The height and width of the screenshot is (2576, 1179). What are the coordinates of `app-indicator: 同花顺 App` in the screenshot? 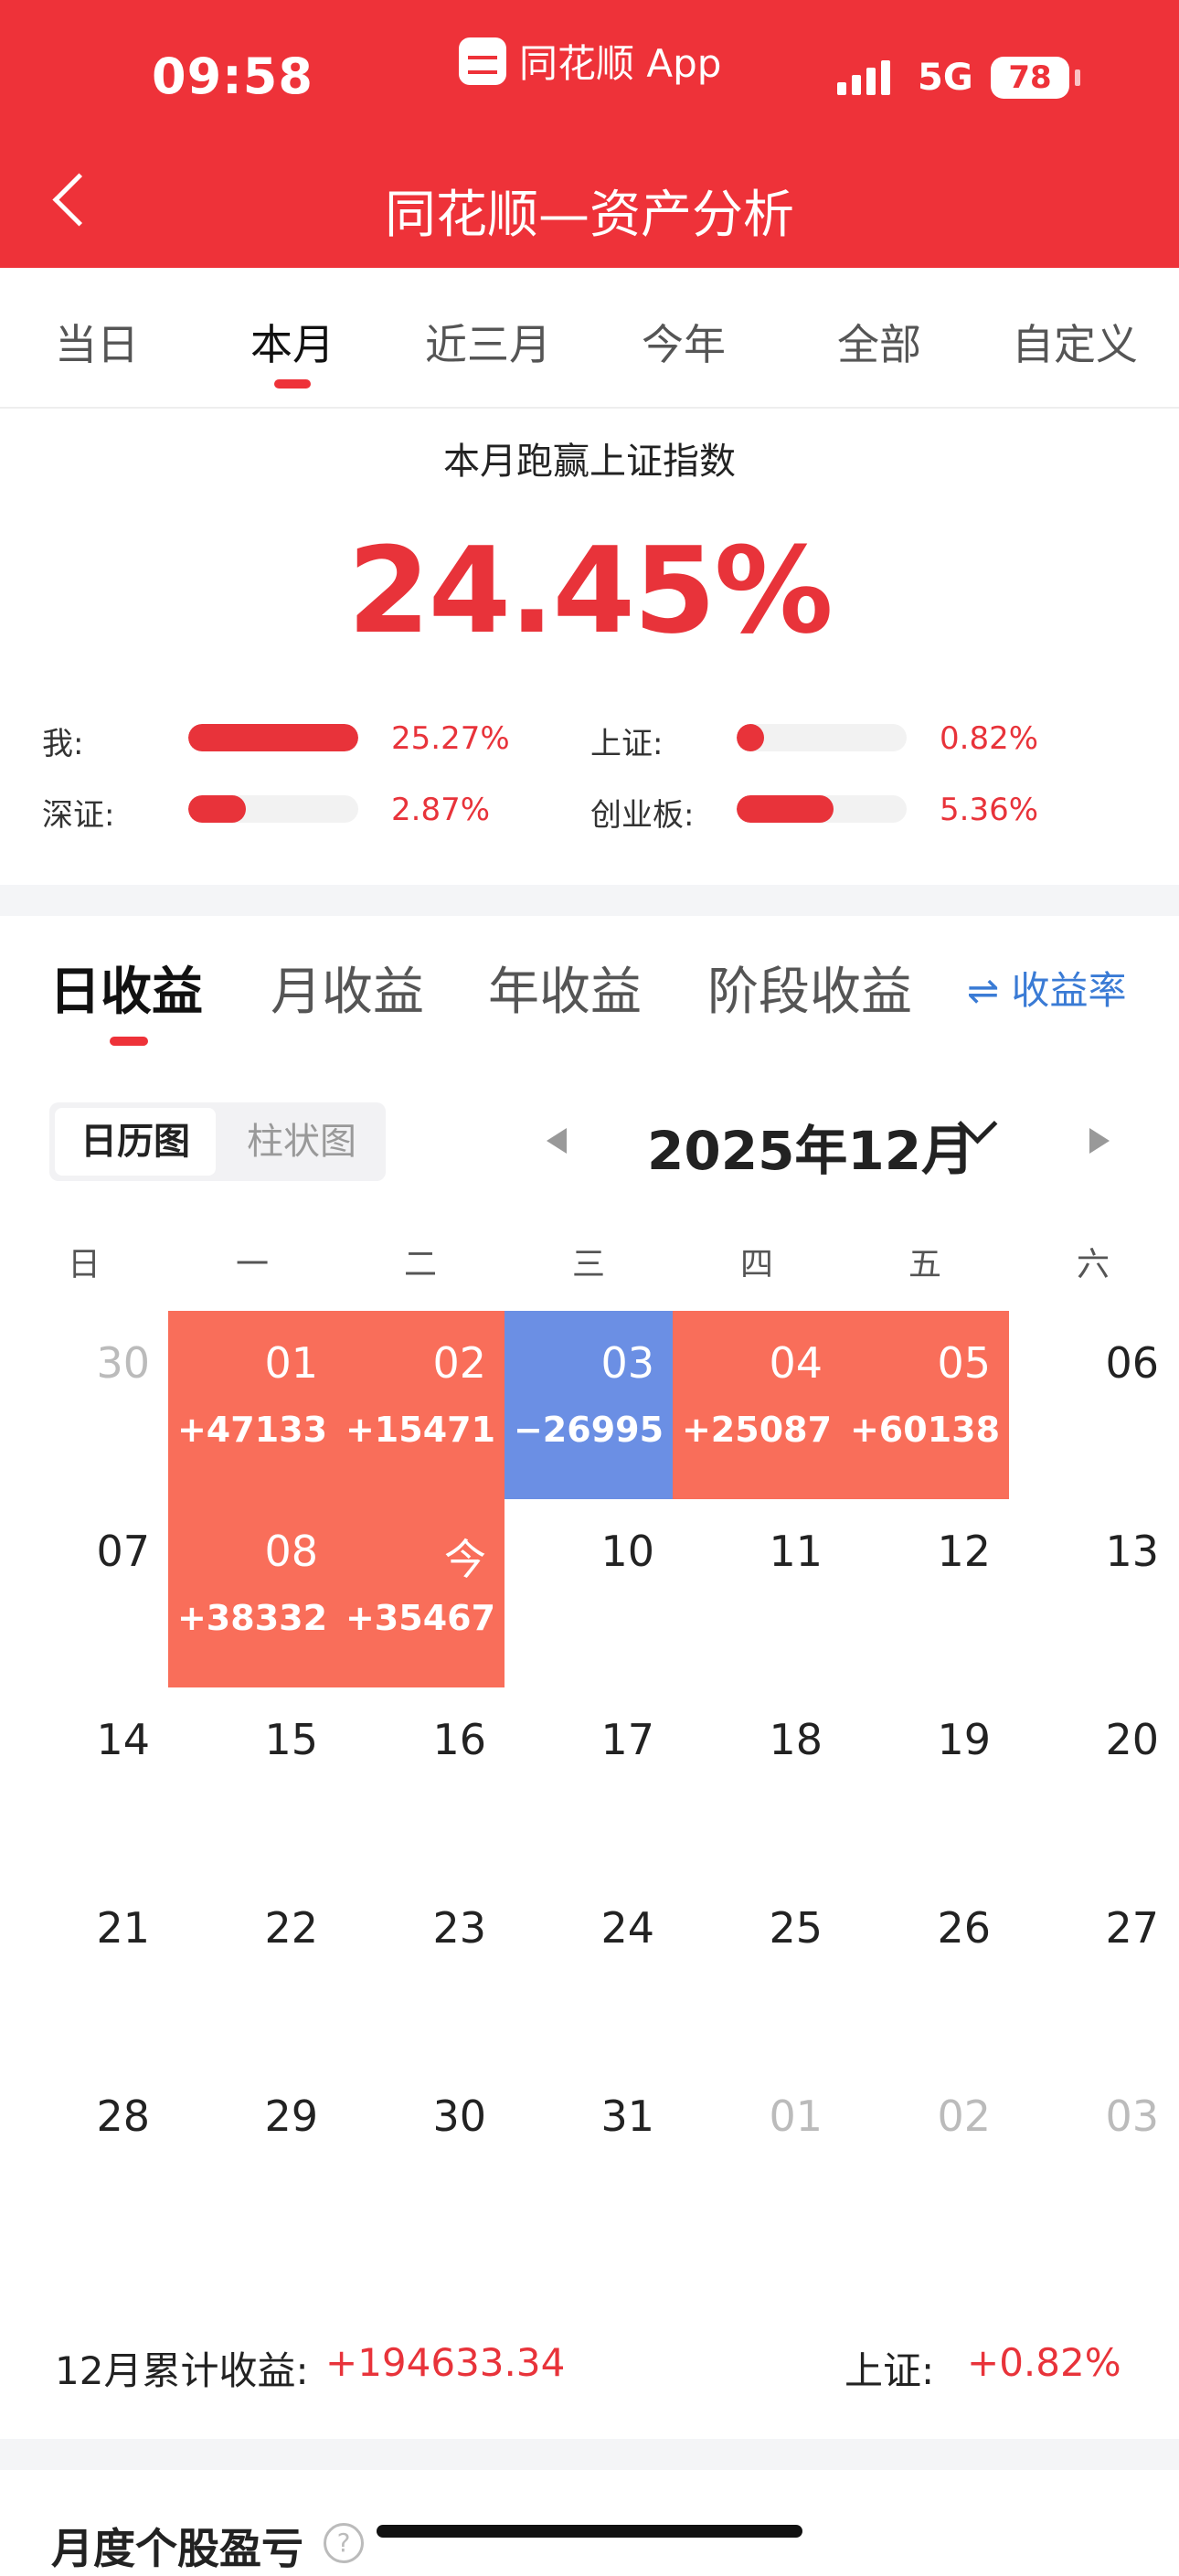 It's located at (590, 61).